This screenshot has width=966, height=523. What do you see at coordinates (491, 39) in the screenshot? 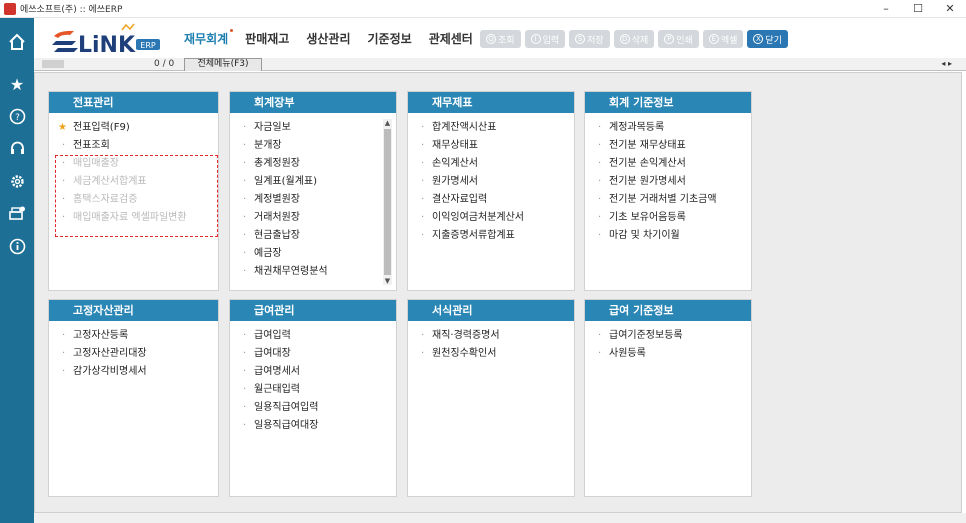
I see `query-key-icon: Q` at bounding box center [491, 39].